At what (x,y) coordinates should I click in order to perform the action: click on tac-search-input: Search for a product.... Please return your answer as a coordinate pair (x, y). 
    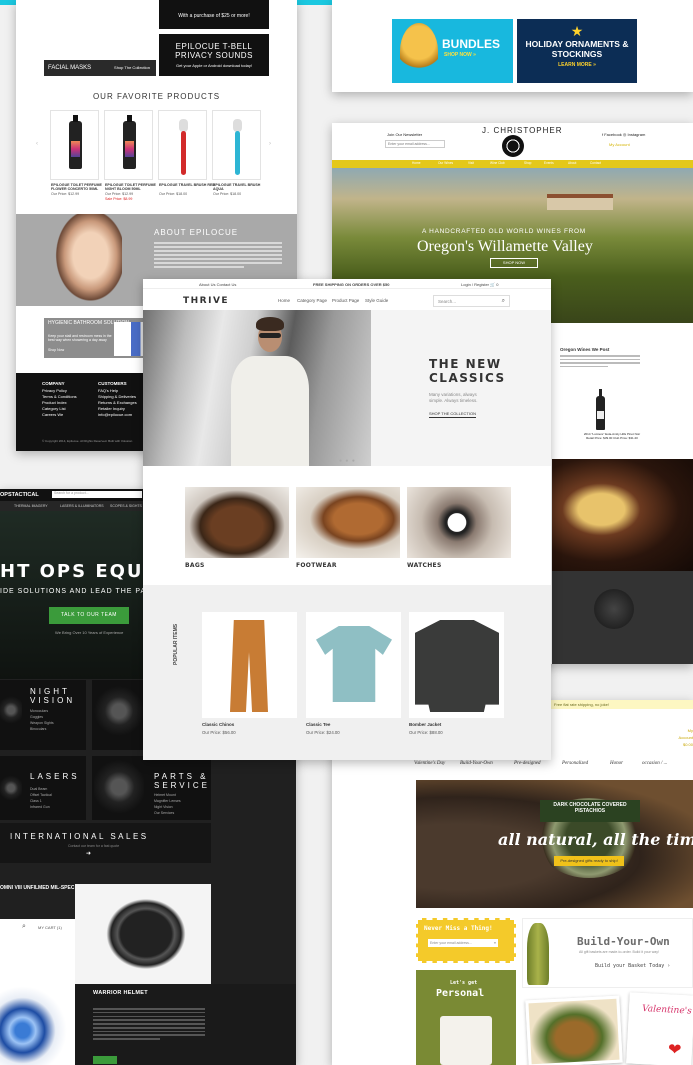
    Looking at the image, I should click on (97, 494).